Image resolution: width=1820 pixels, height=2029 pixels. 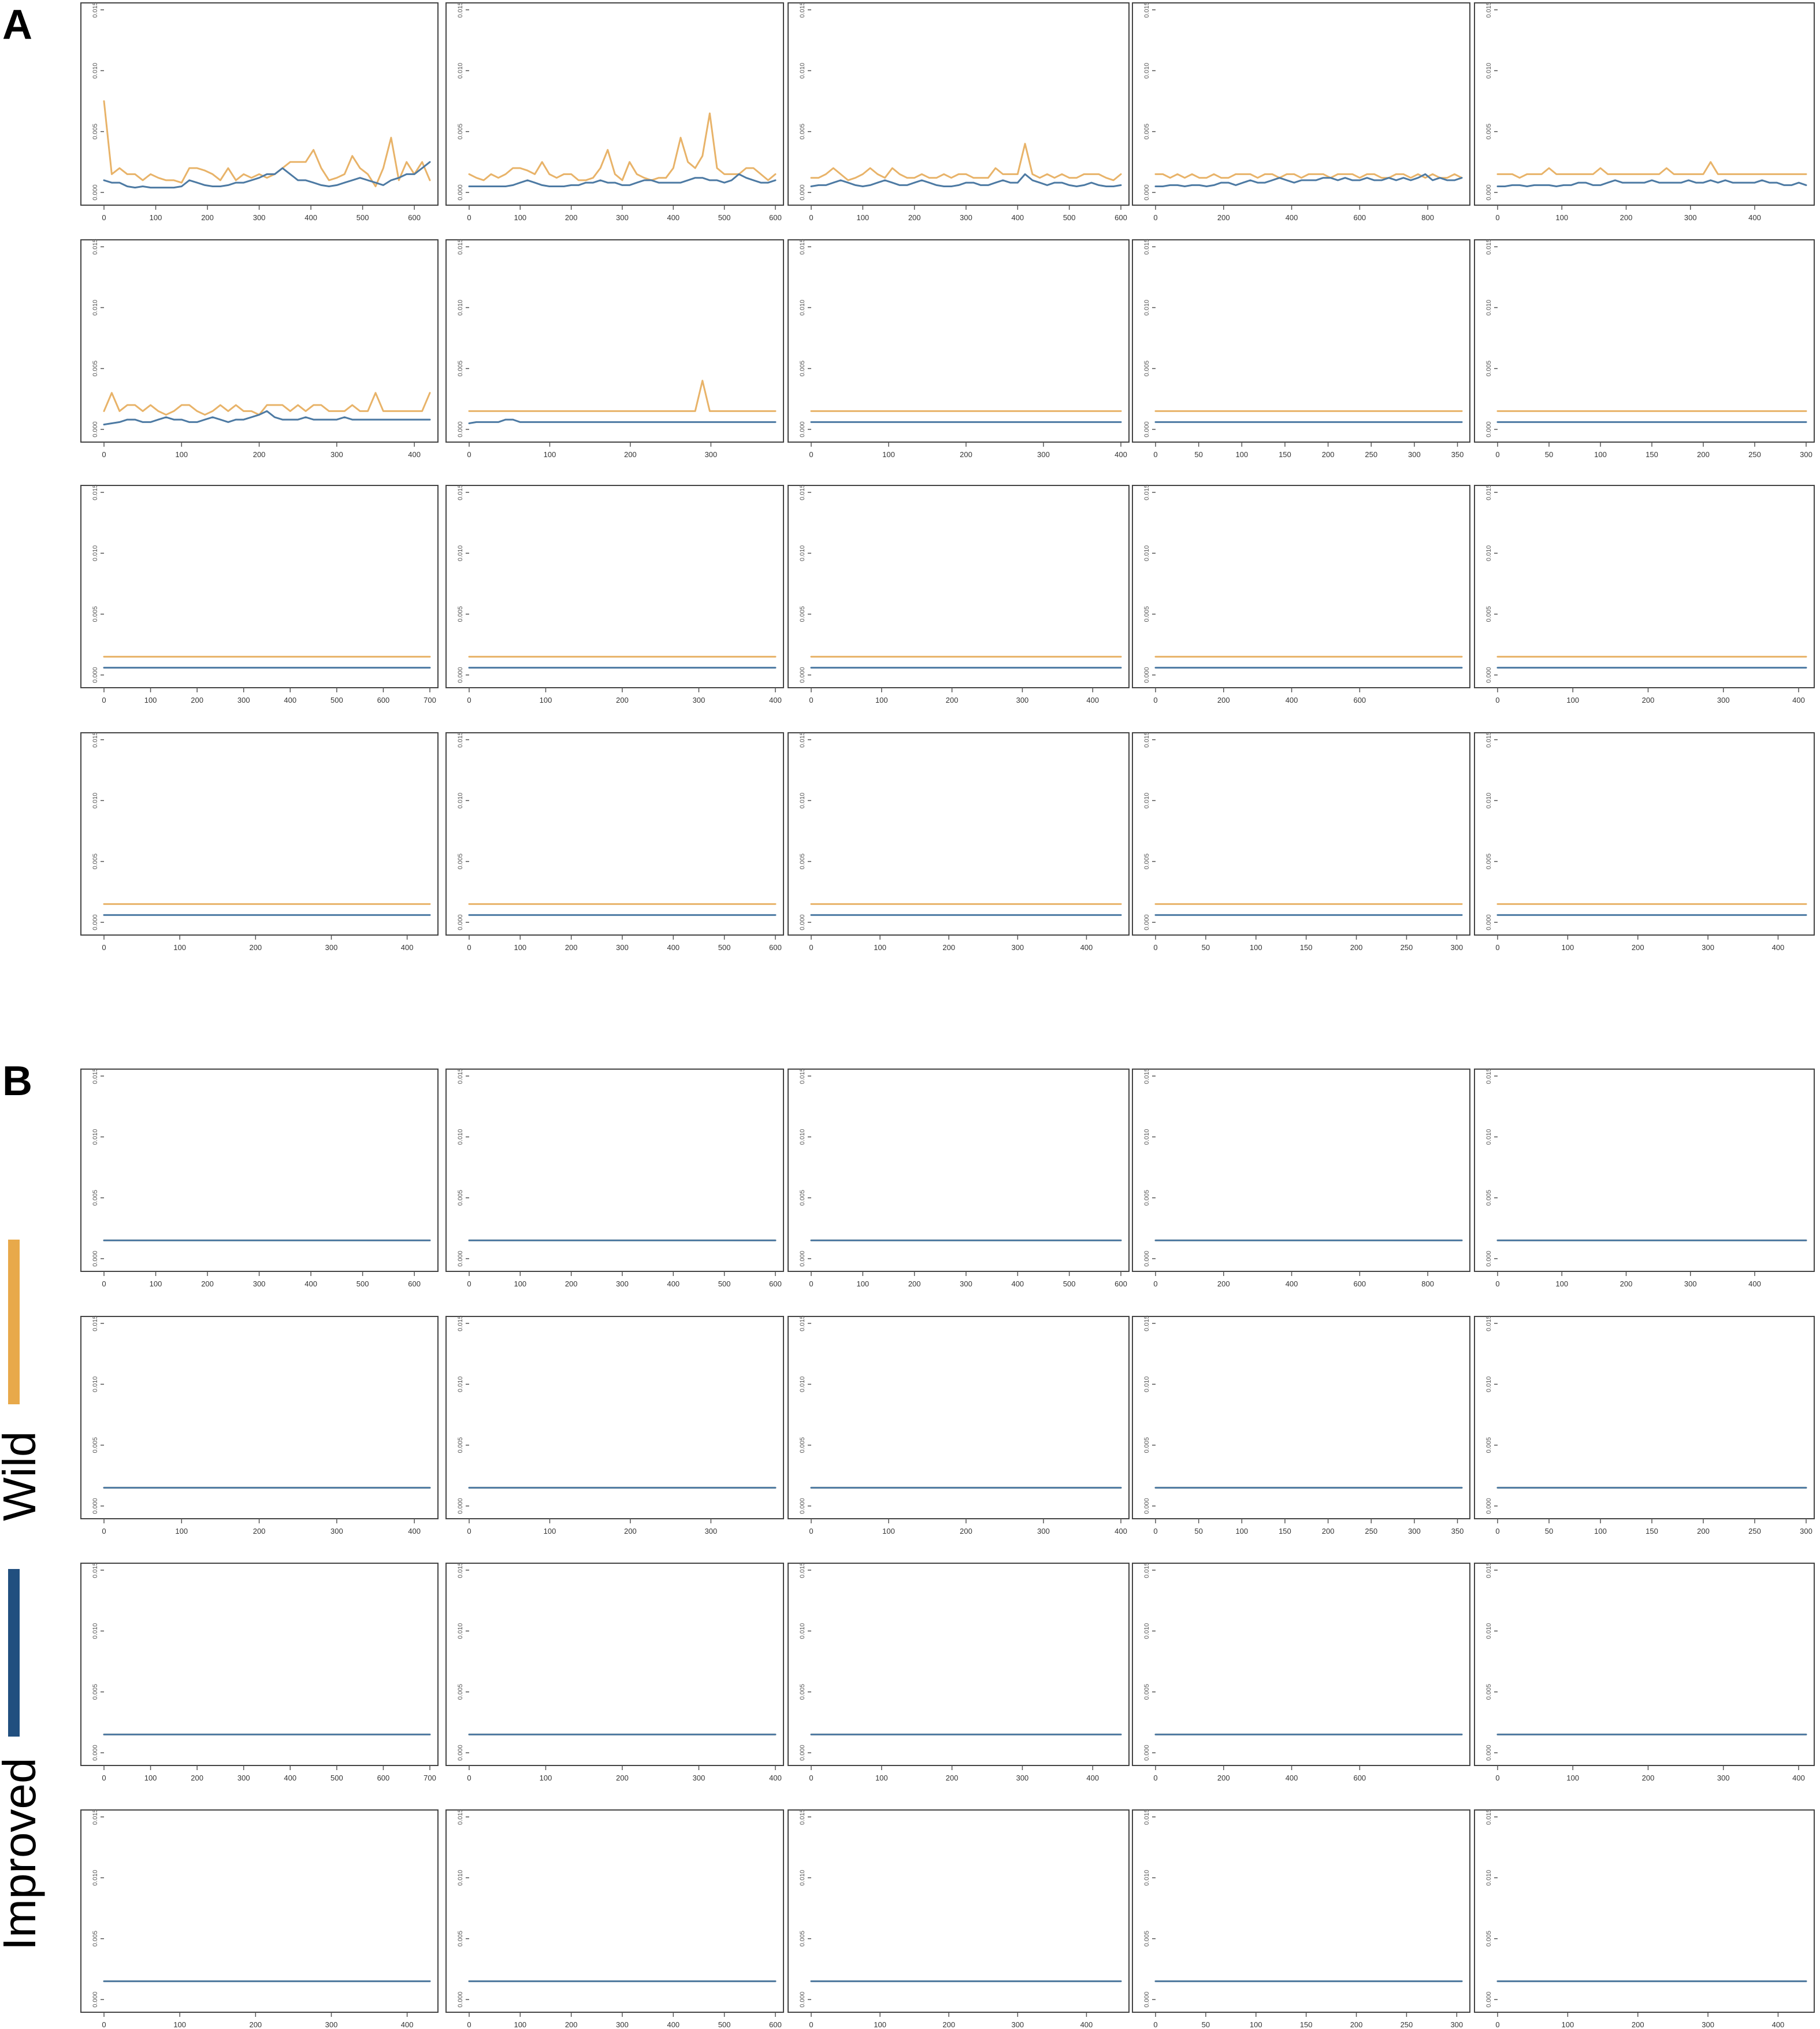 I want to click on x-tick-label: 350, so click(x=1457, y=1531).